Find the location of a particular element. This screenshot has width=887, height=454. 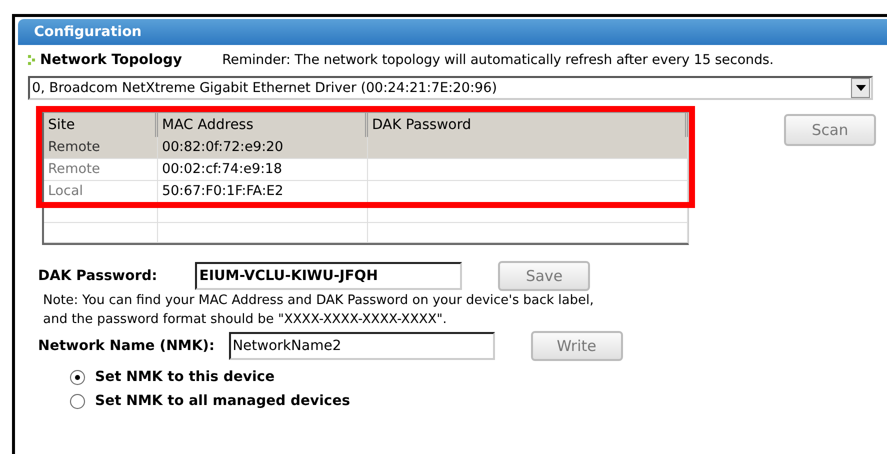

table-row: Local 50:67:F0:1F:FA:E2 is located at coordinates (366, 192).